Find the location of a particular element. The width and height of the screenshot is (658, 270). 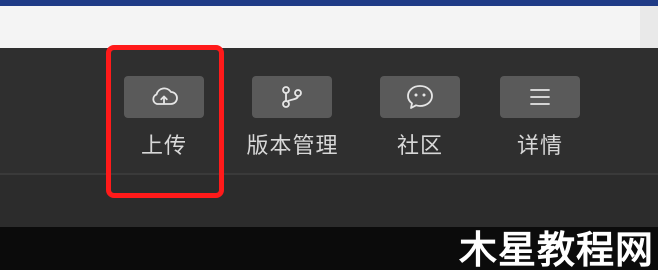

cloud-upload-icon is located at coordinates (164, 97).